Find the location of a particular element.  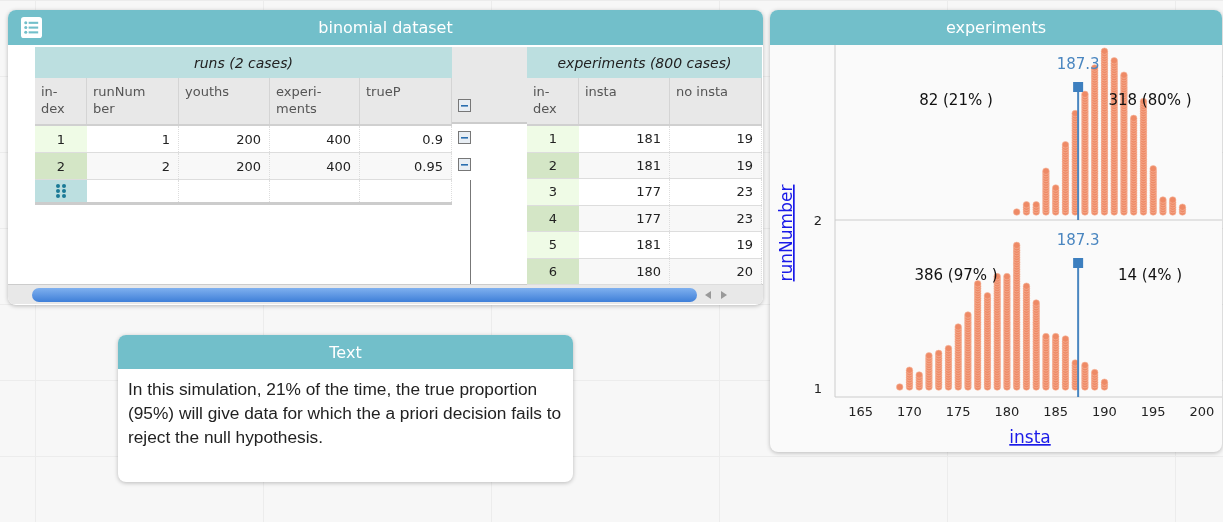

axis-tick-label: 175 is located at coordinates (958, 411).